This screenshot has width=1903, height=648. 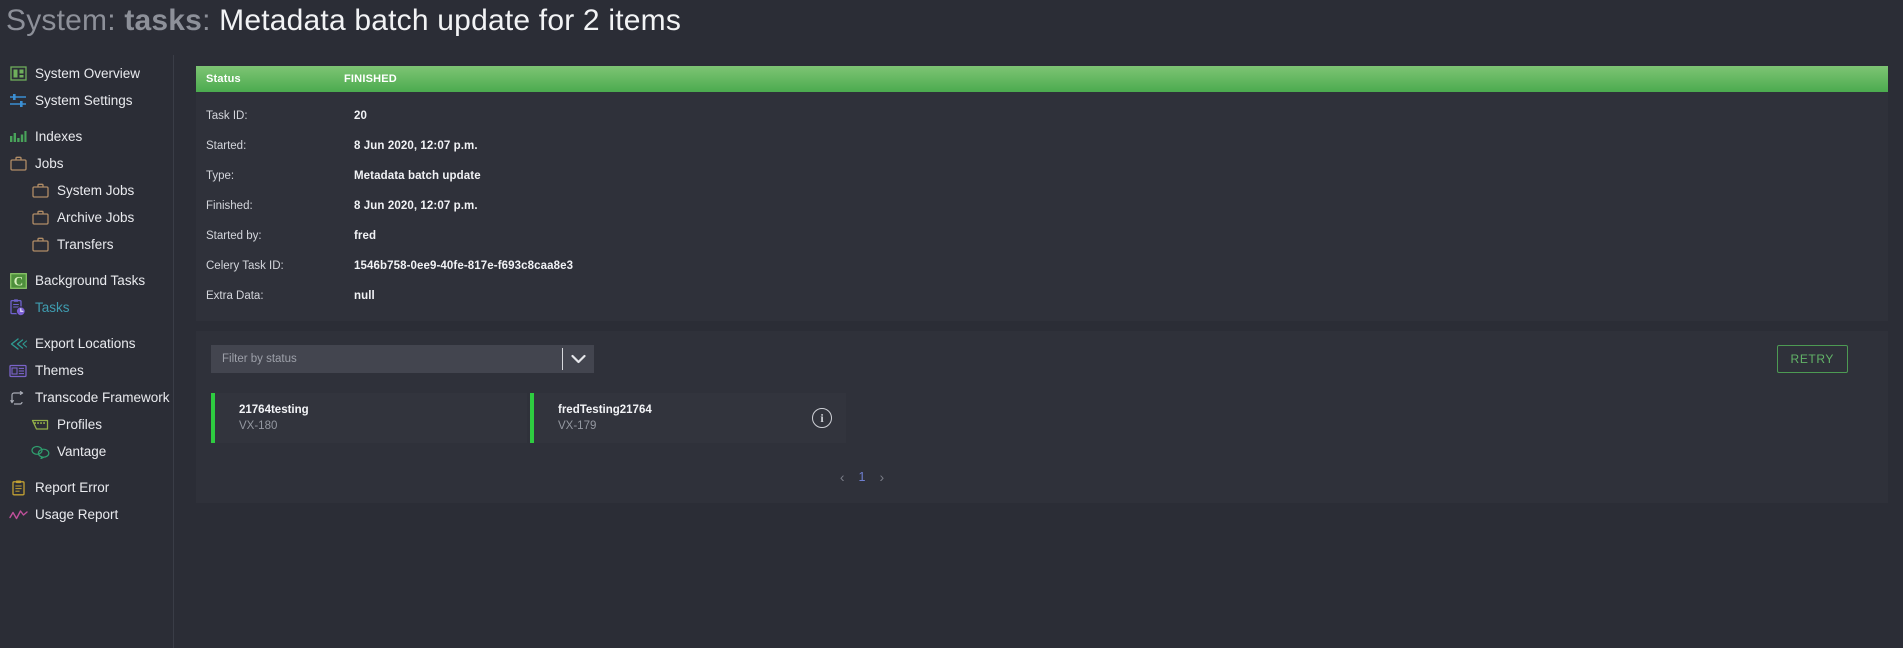 What do you see at coordinates (369, 418) in the screenshot?
I see `item-card: 21764testing VX-180` at bounding box center [369, 418].